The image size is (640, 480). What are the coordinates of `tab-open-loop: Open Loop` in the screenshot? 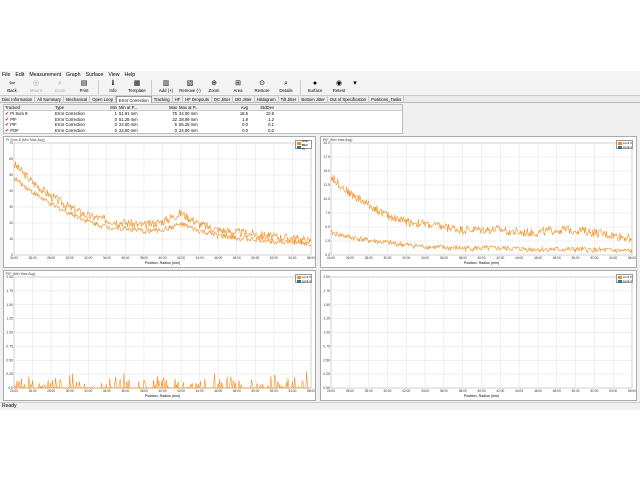 It's located at (103, 99).